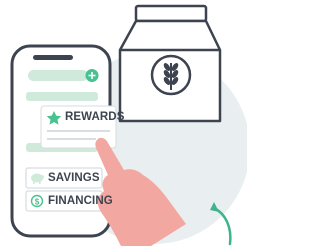 The width and height of the screenshot is (320, 246). I want to click on savings-label: SAVINGS, so click(74, 178).